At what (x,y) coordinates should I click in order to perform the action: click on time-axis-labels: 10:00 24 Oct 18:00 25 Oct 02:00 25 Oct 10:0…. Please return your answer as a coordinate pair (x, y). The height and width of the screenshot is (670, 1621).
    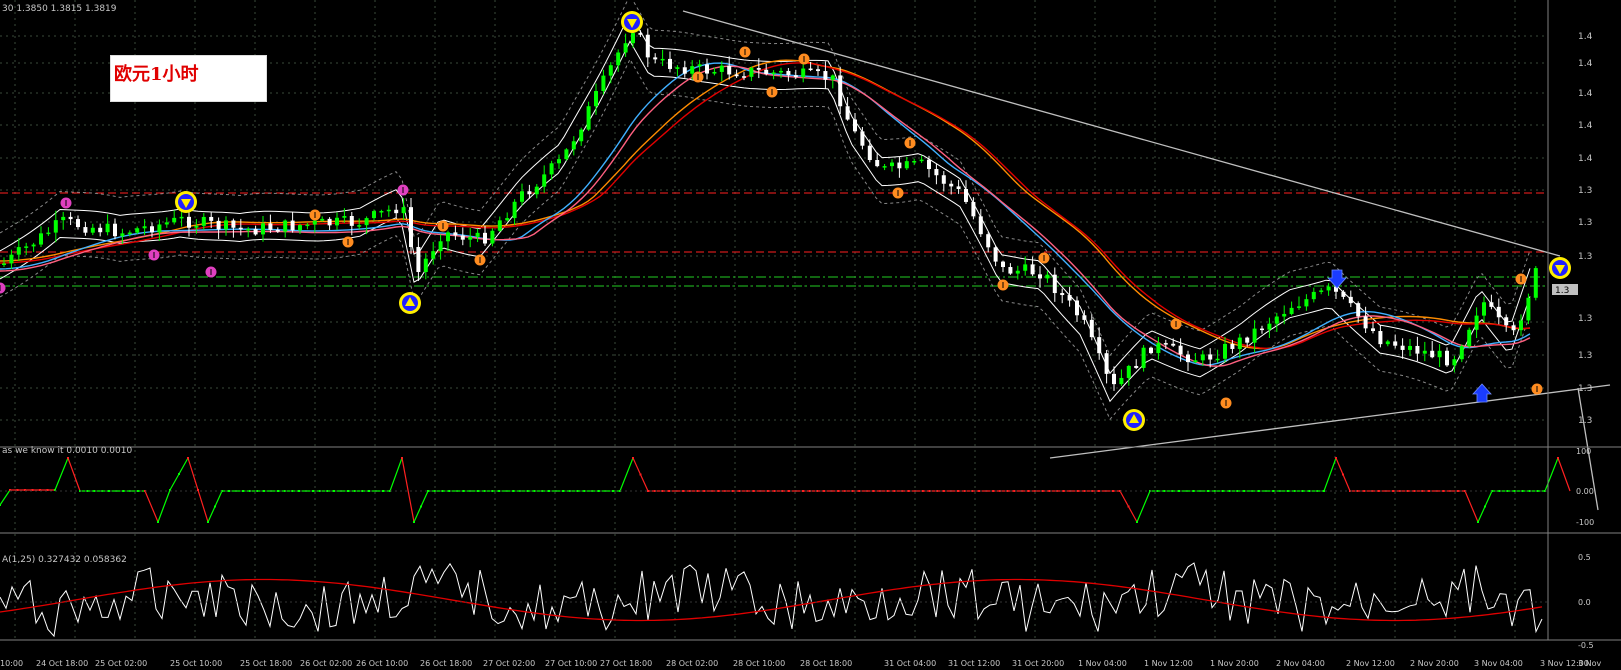
    Looking at the image, I should click on (801, 663).